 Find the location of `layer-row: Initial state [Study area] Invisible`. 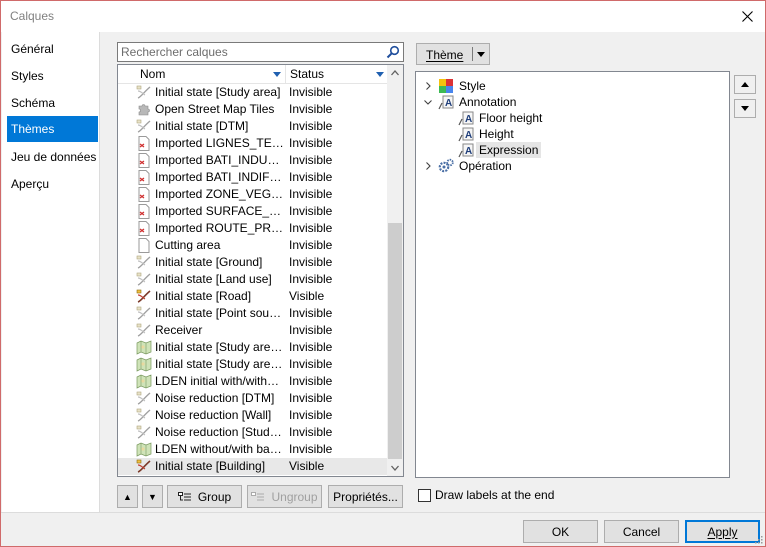

layer-row: Initial state [Study area] Invisible is located at coordinates (253, 92).